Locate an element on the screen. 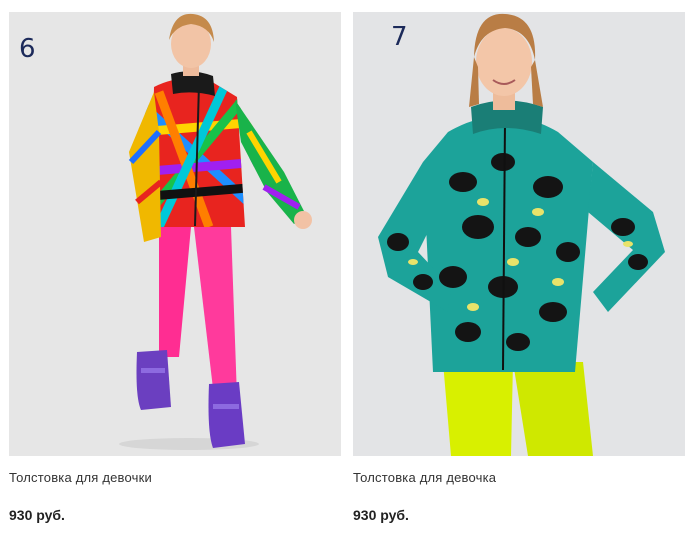 Image resolution: width=691 pixels, height=553 pixels. product-price-2: 930 руб. is located at coordinates (381, 515).